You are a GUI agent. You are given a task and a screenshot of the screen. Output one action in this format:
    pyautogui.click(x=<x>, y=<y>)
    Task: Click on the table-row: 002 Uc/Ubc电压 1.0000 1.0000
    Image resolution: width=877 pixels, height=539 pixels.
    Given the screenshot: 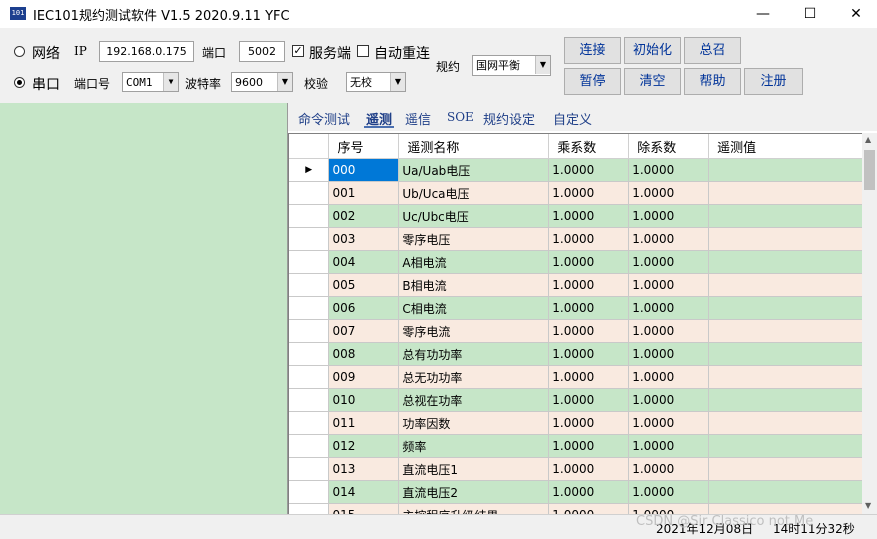 What is the action you would take?
    pyautogui.click(x=576, y=216)
    